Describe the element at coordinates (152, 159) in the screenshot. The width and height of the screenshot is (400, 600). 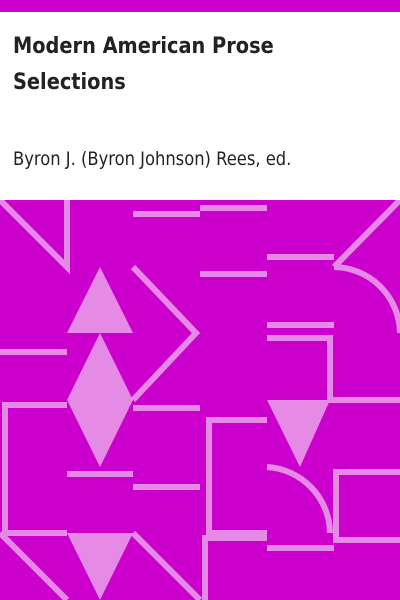
I see `book-author: Byron J. (Byron Johnson) Rees, ed.` at that location.